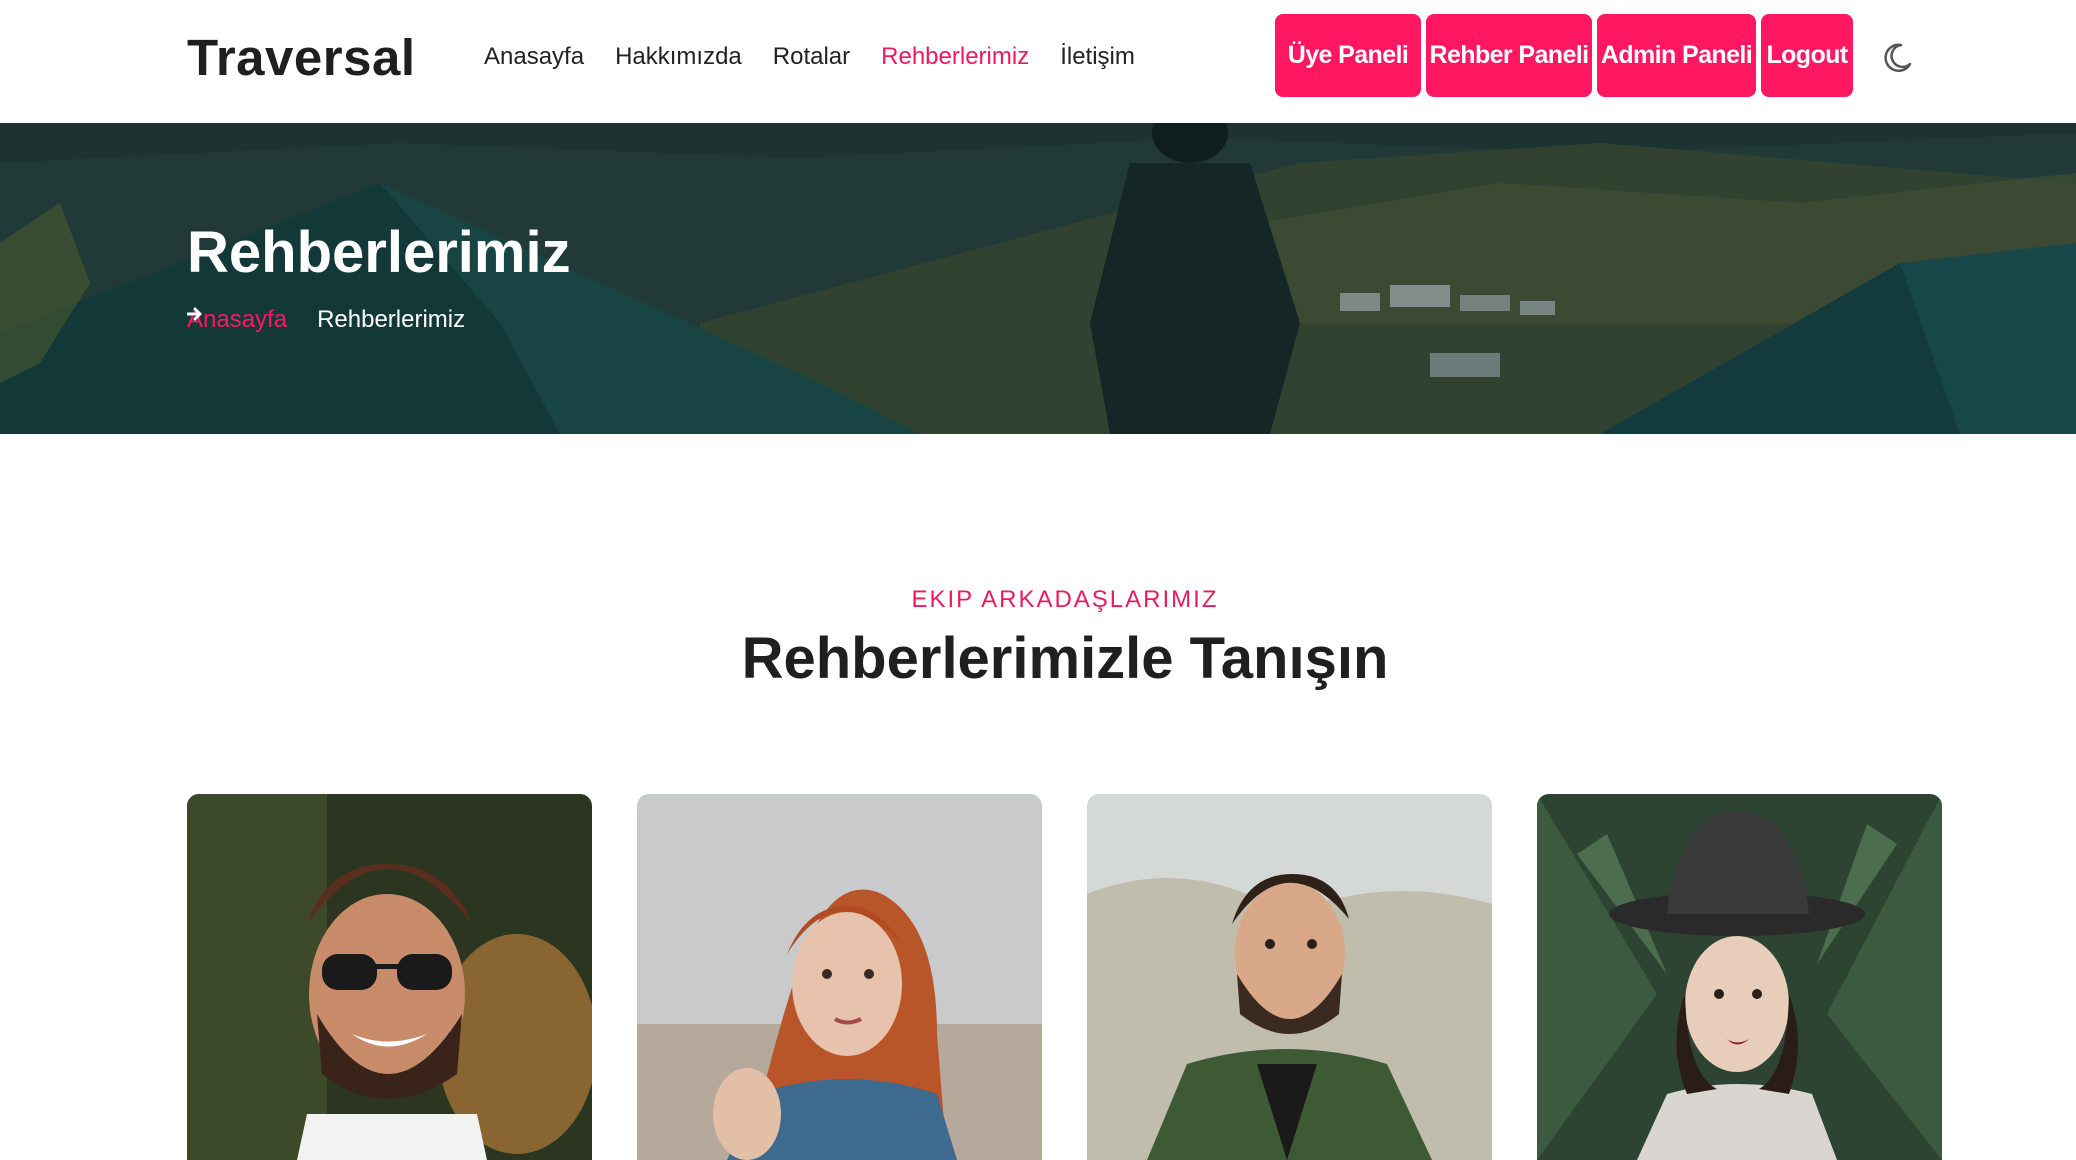  I want to click on moon-icon, so click(1897, 58).